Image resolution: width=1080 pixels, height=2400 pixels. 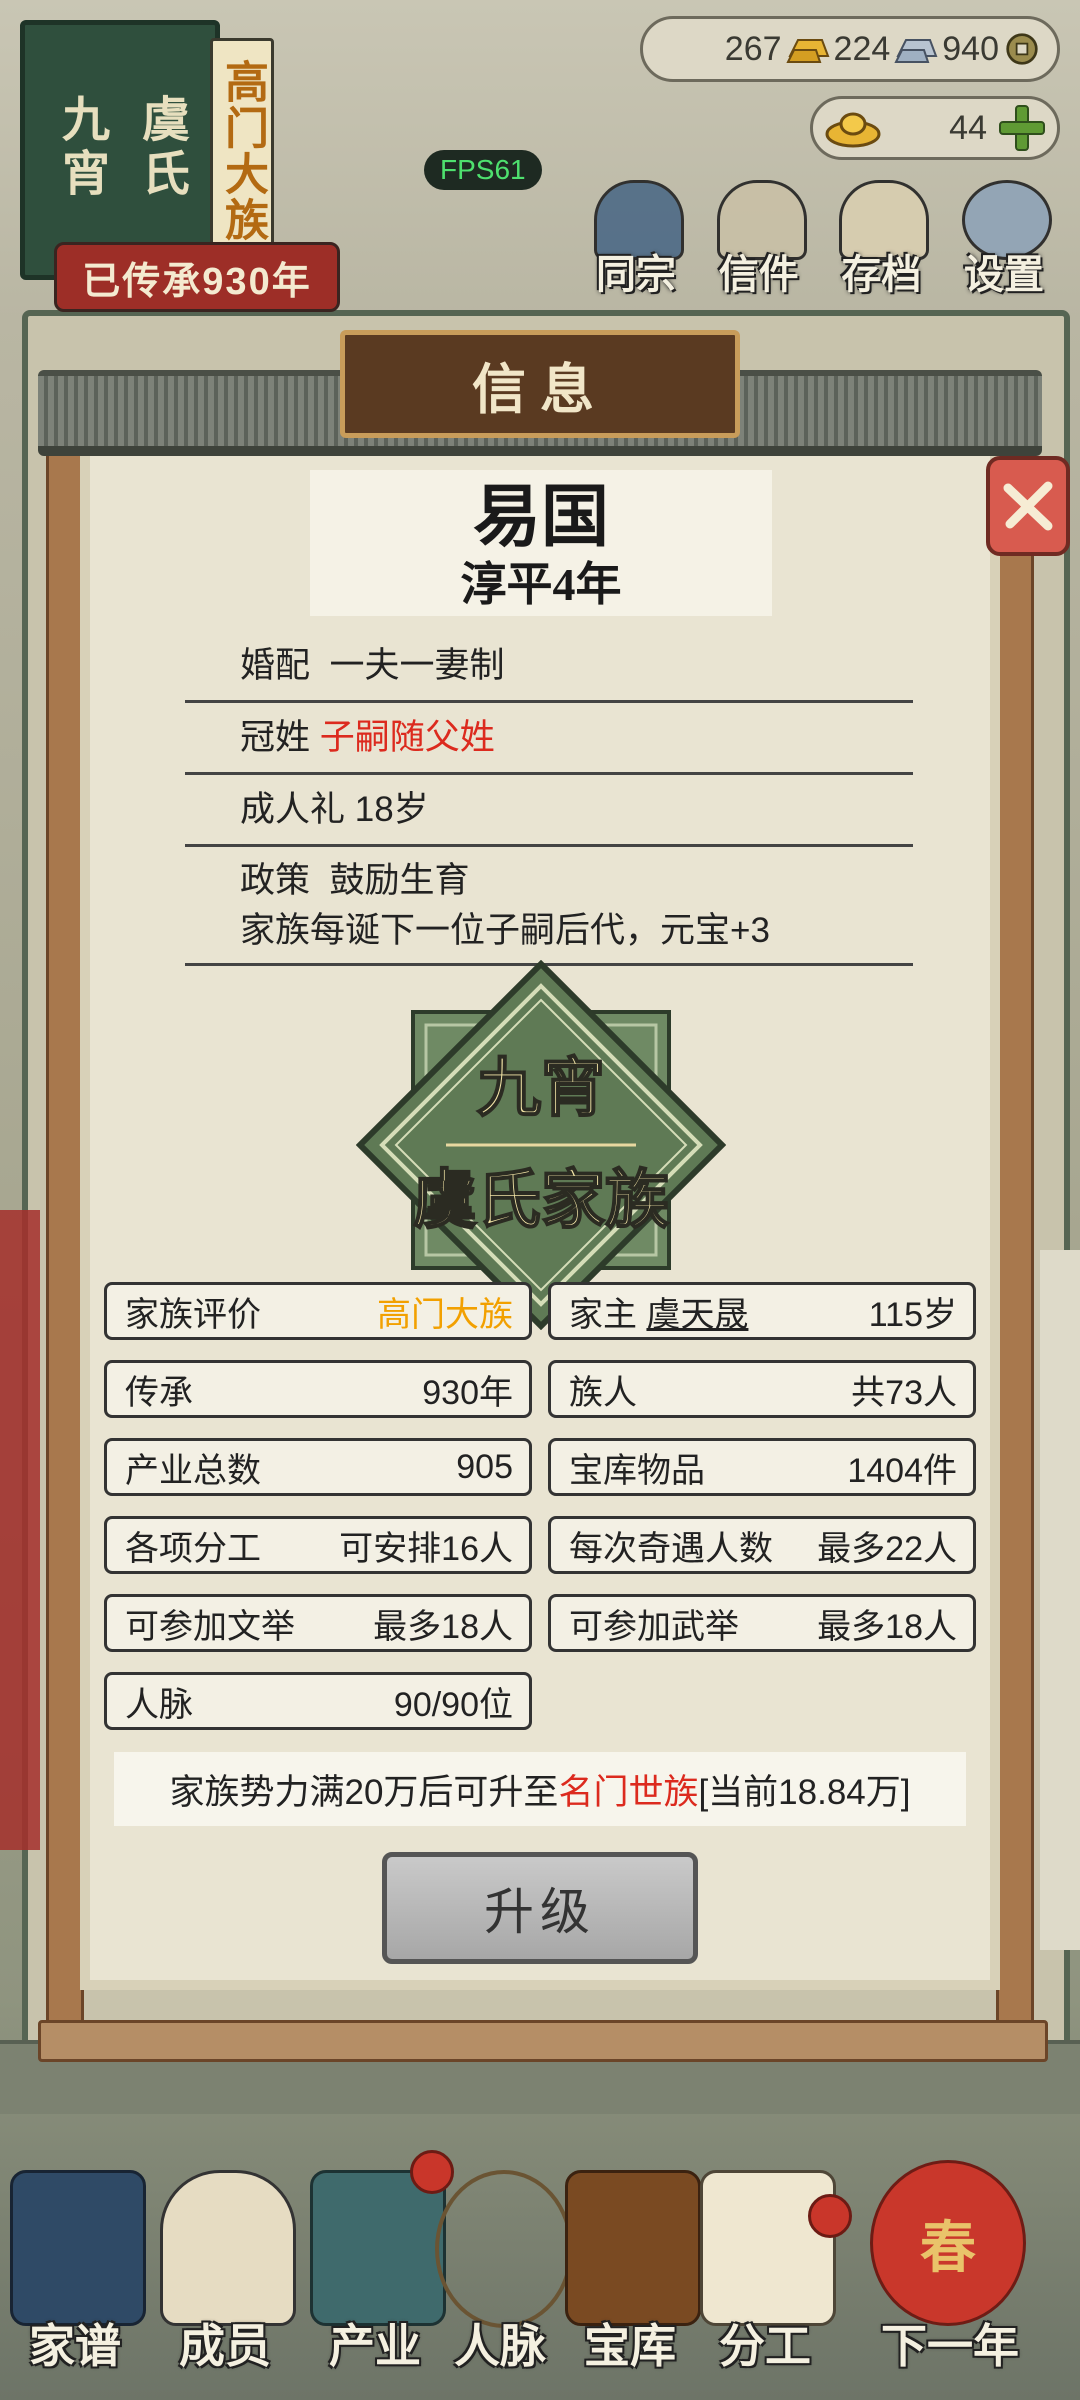 I want to click on bottom-nav: 家谱 成员 产业 人脉 宝库 分工 春 下一年, so click(x=540, y=2275).